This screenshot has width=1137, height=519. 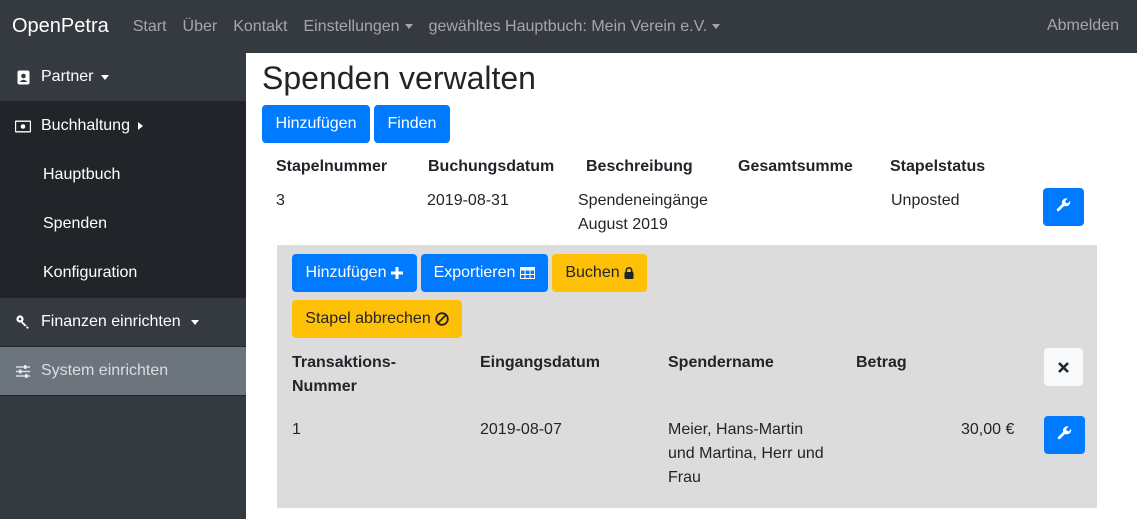 What do you see at coordinates (332, 166) in the screenshot?
I see `col-header-batch-number: Stapelnummer` at bounding box center [332, 166].